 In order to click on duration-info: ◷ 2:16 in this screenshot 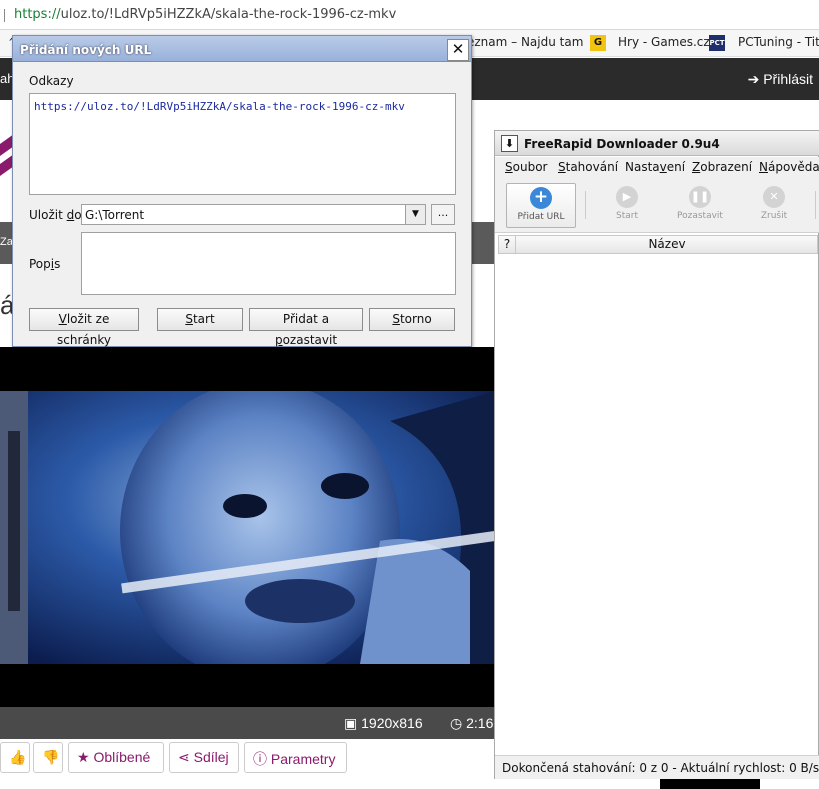, I will do `click(471, 723)`.